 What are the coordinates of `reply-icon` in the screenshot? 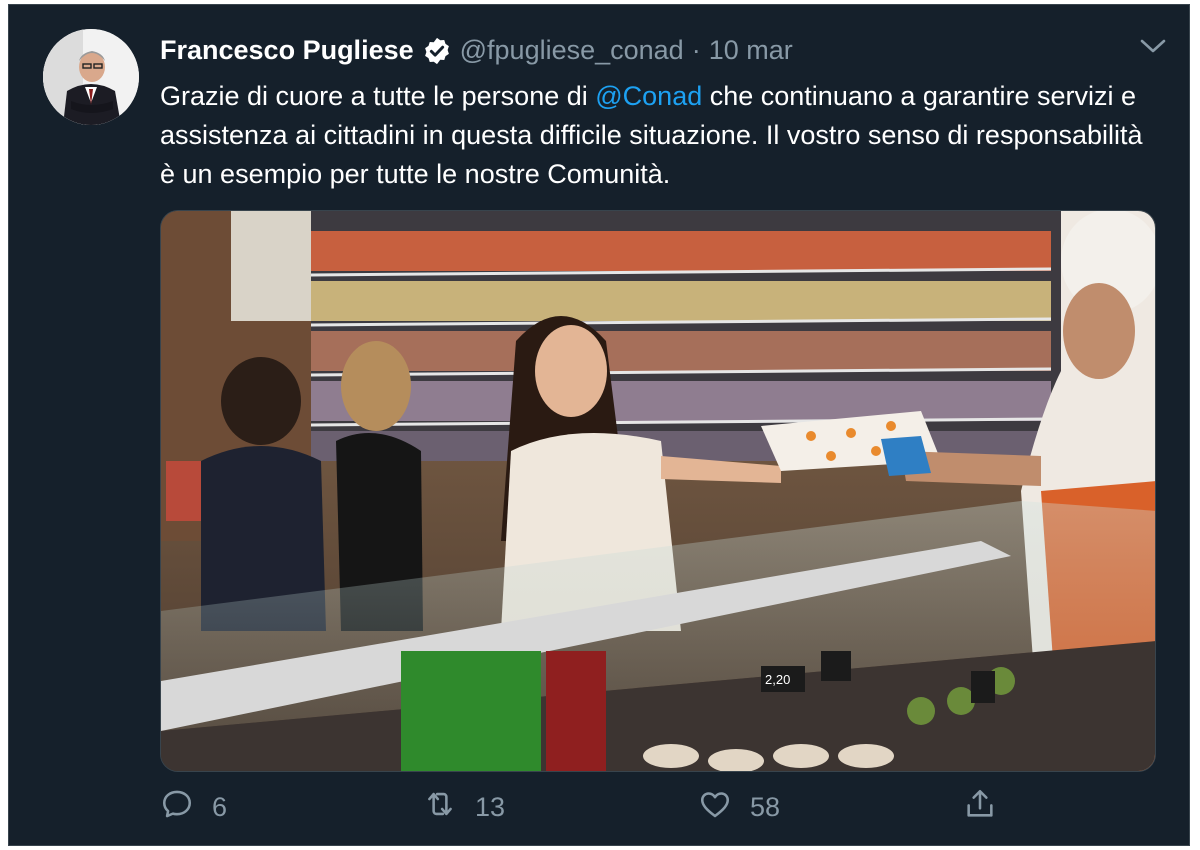 It's located at (177, 807).